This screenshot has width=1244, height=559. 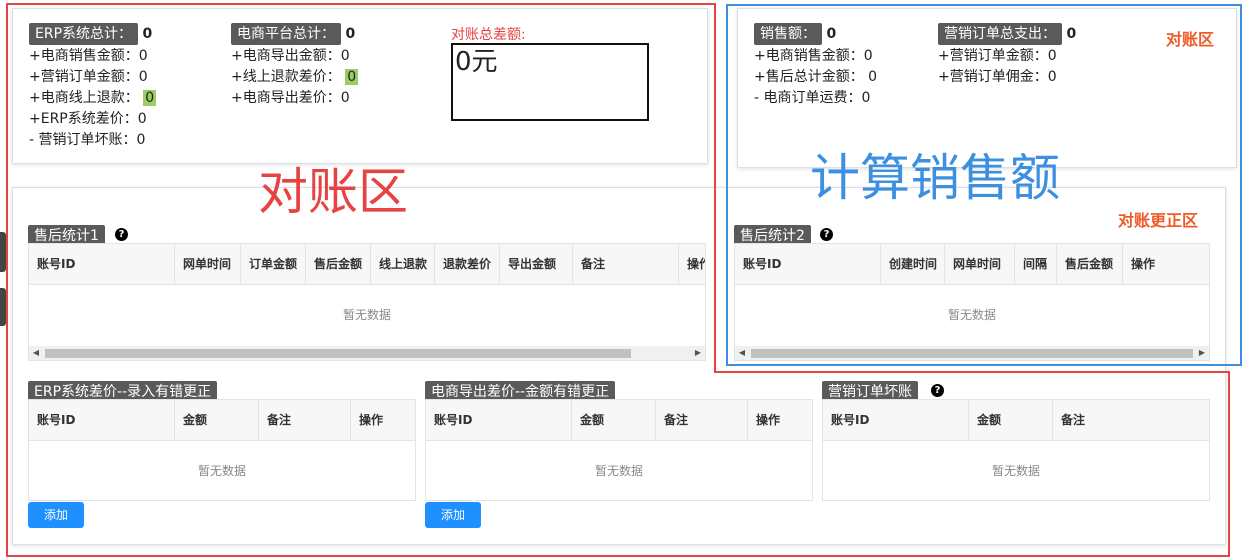 What do you see at coordinates (1190, 39) in the screenshot?
I see `recon-zone-small-label: 对账区` at bounding box center [1190, 39].